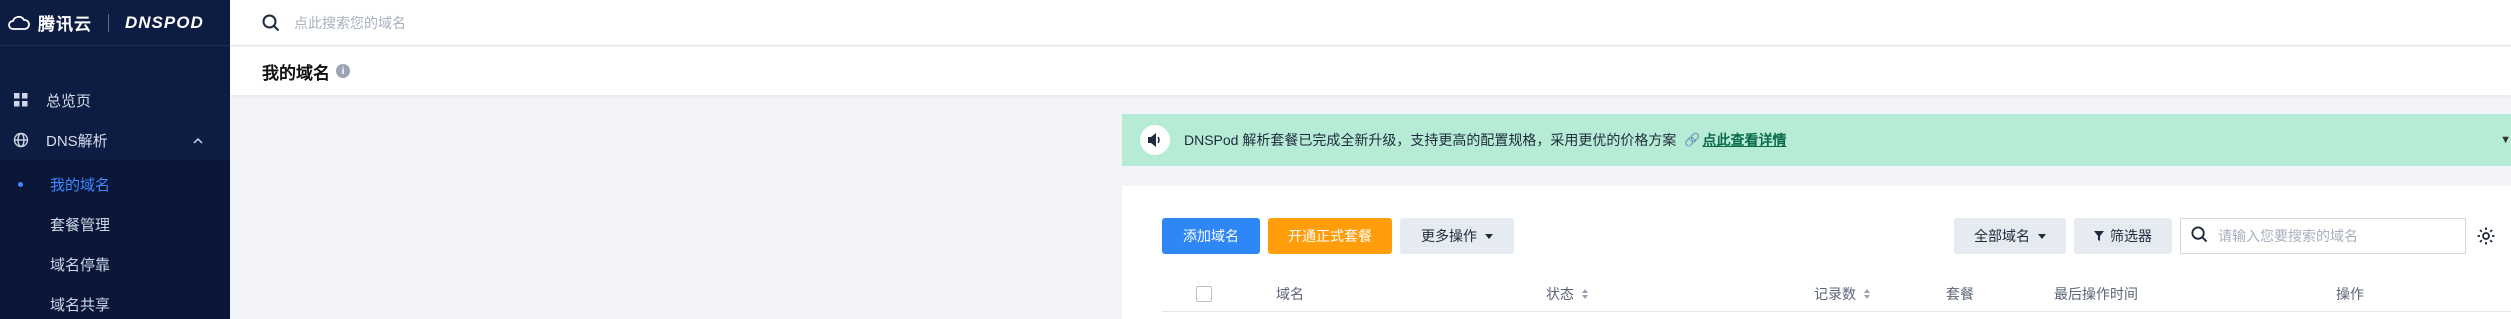  I want to click on sidebar-item-overview: 总览页, so click(115, 100).